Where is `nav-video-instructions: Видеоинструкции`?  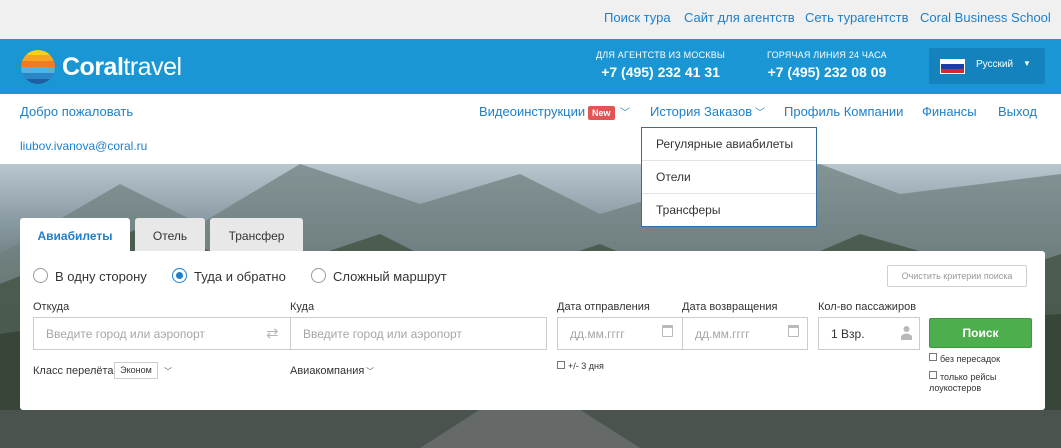 nav-video-instructions: Видеоинструкции is located at coordinates (532, 111).